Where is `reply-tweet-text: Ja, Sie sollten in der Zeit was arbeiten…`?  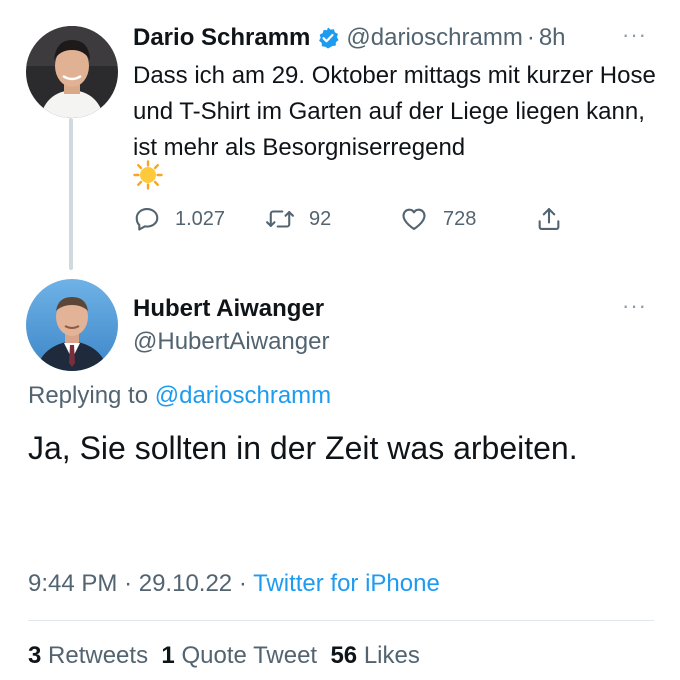 reply-tweet-text: Ja, Sie sollten in der Zeit was arbeiten… is located at coordinates (303, 448).